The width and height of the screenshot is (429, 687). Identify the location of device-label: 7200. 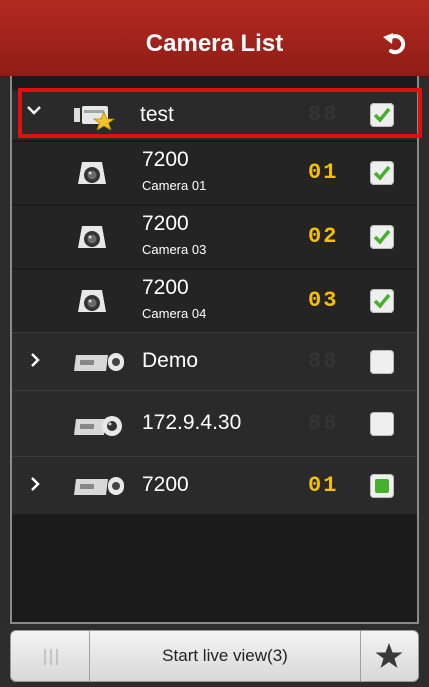
(165, 484).